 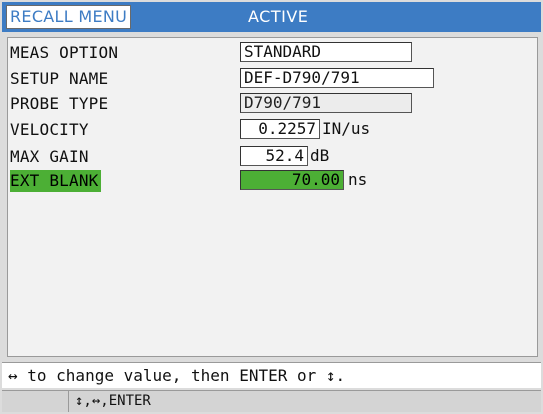 What do you see at coordinates (326, 103) in the screenshot?
I see `probe-type-field: D790/791` at bounding box center [326, 103].